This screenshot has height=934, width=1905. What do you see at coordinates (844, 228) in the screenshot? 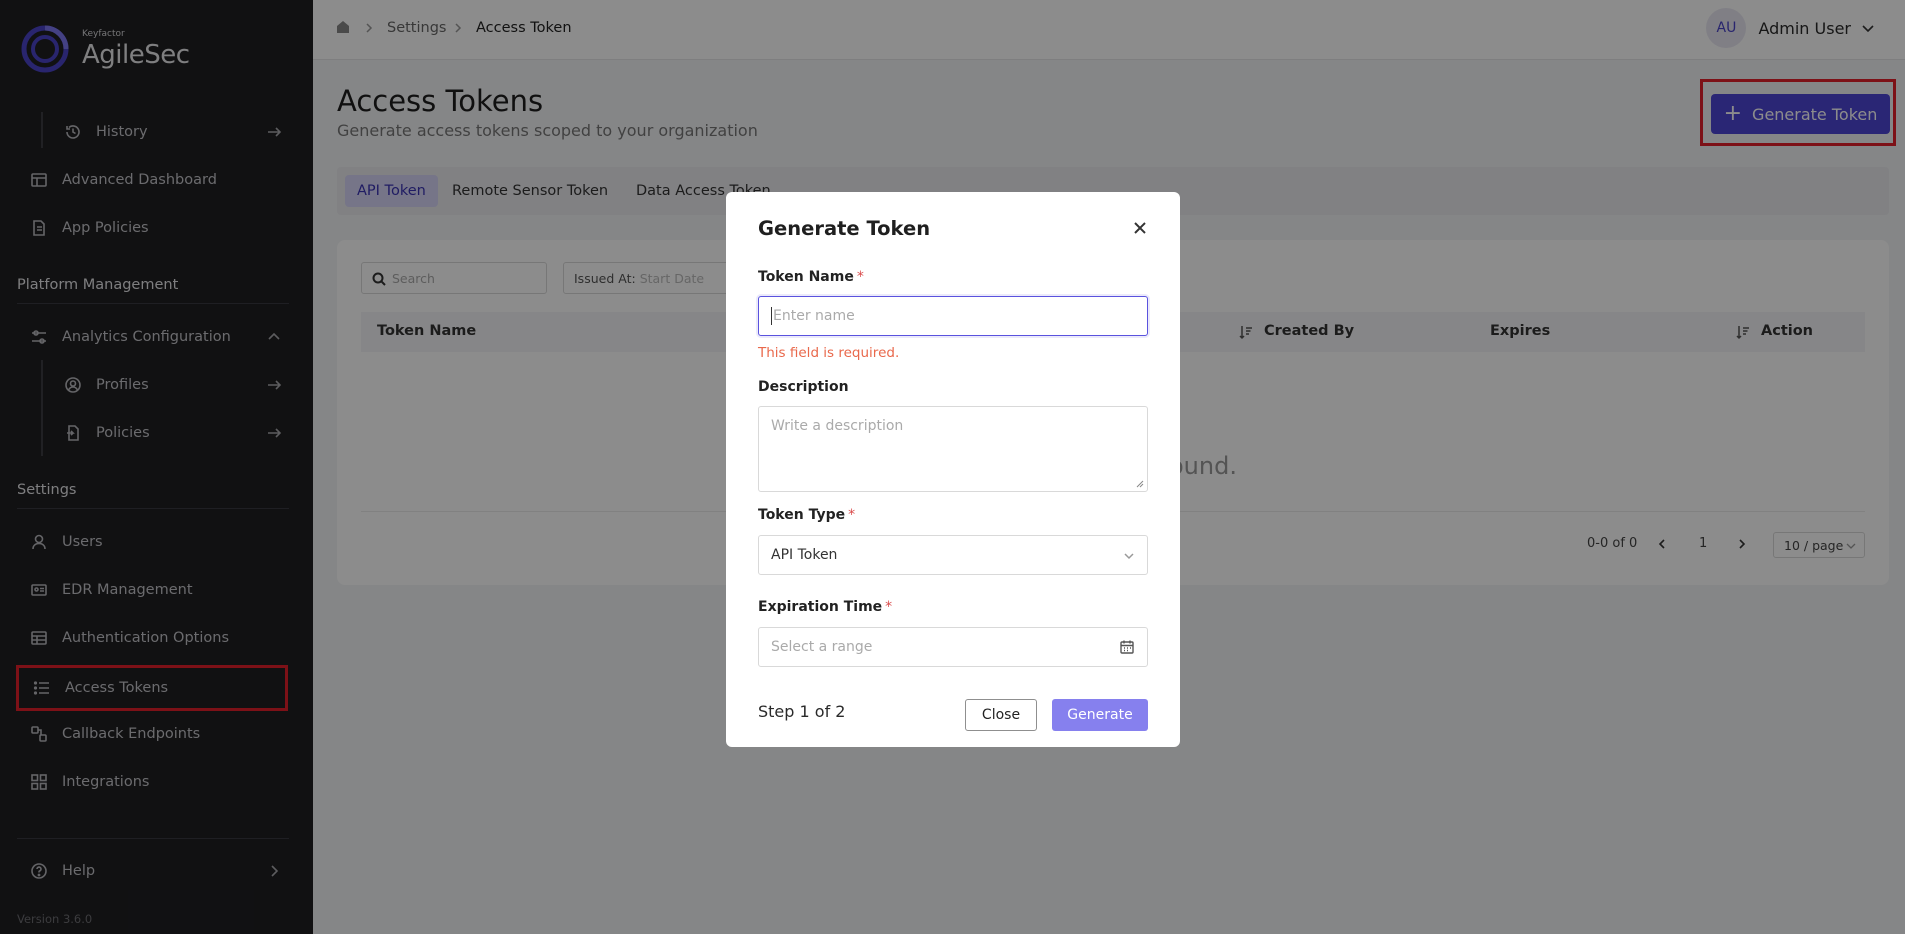
I see `modal-title: Generate Token` at bounding box center [844, 228].